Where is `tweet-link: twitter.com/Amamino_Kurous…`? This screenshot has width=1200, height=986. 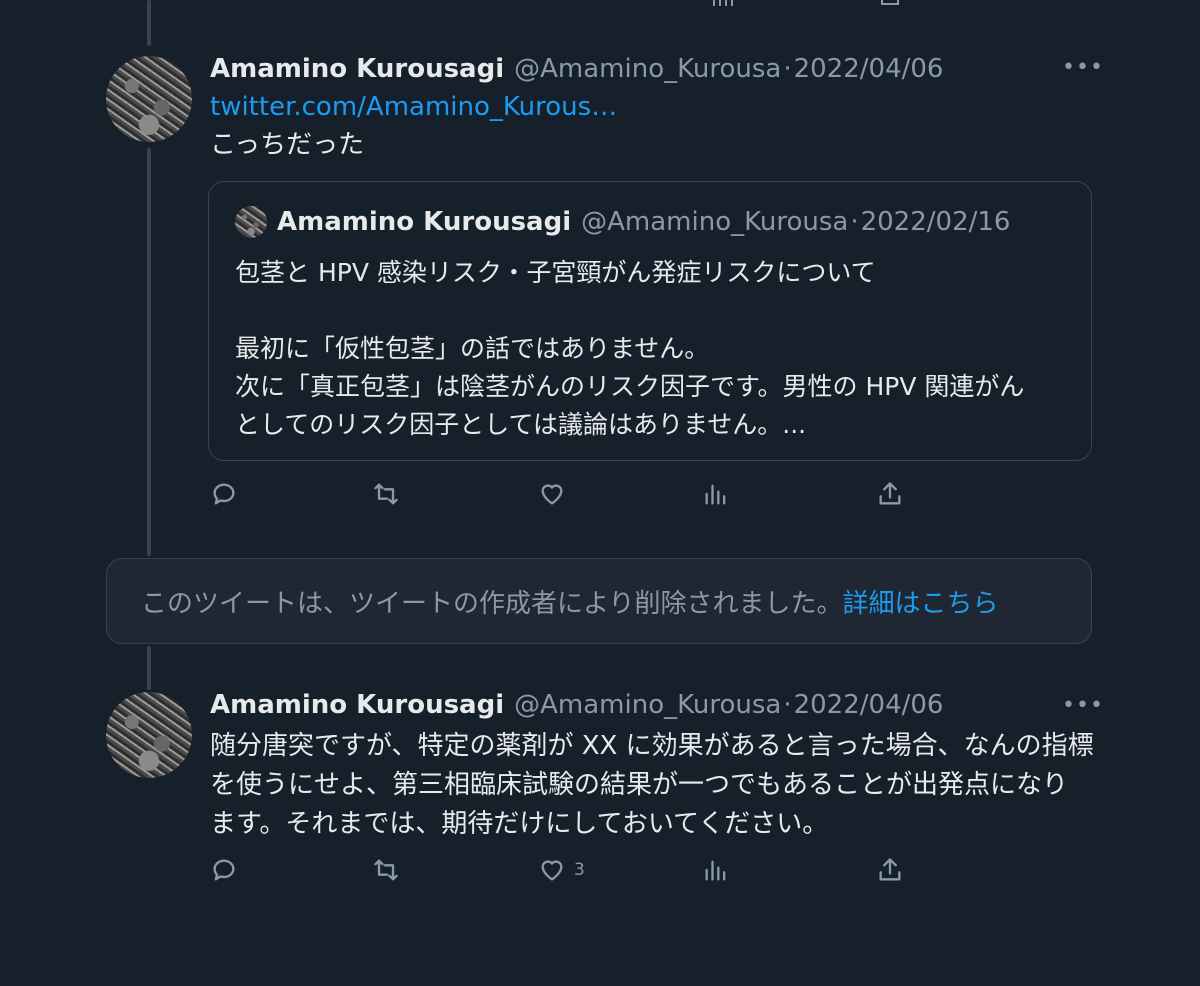
tweet-link: twitter.com/Amamino_Kurous… is located at coordinates (413, 107).